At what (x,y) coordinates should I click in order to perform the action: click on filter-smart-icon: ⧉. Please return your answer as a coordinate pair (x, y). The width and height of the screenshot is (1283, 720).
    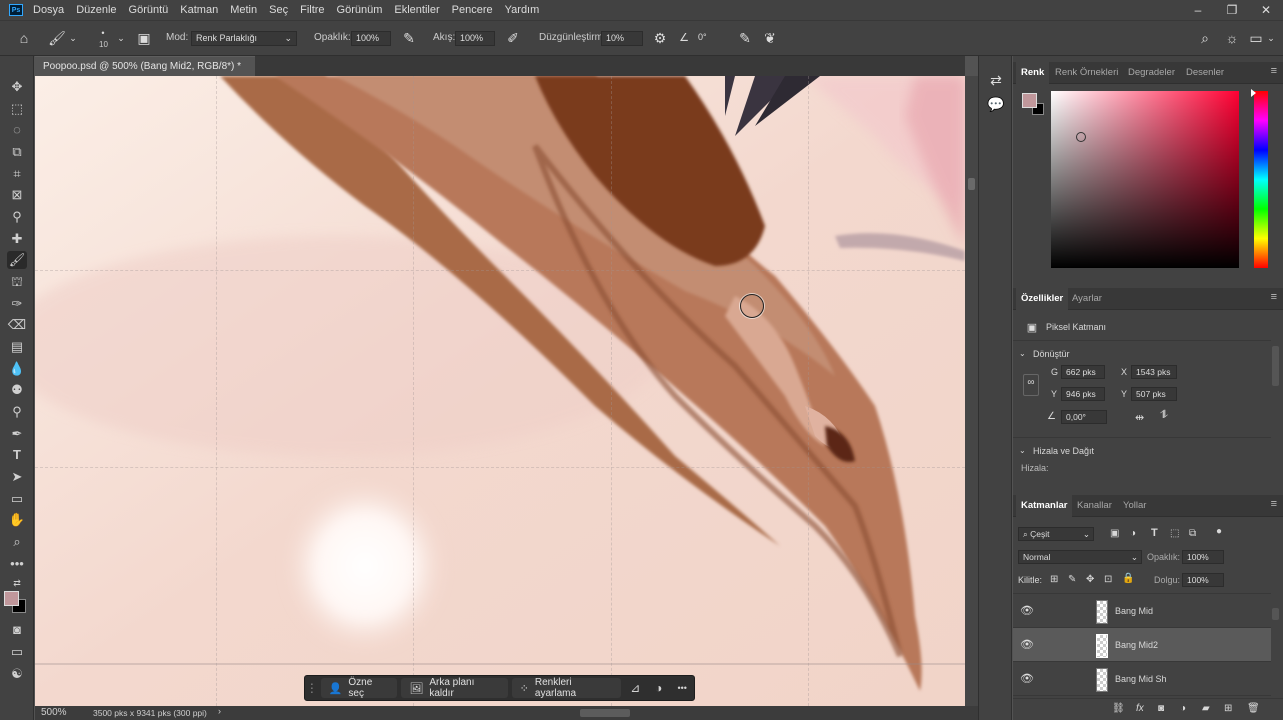
    Looking at the image, I should click on (1192, 533).